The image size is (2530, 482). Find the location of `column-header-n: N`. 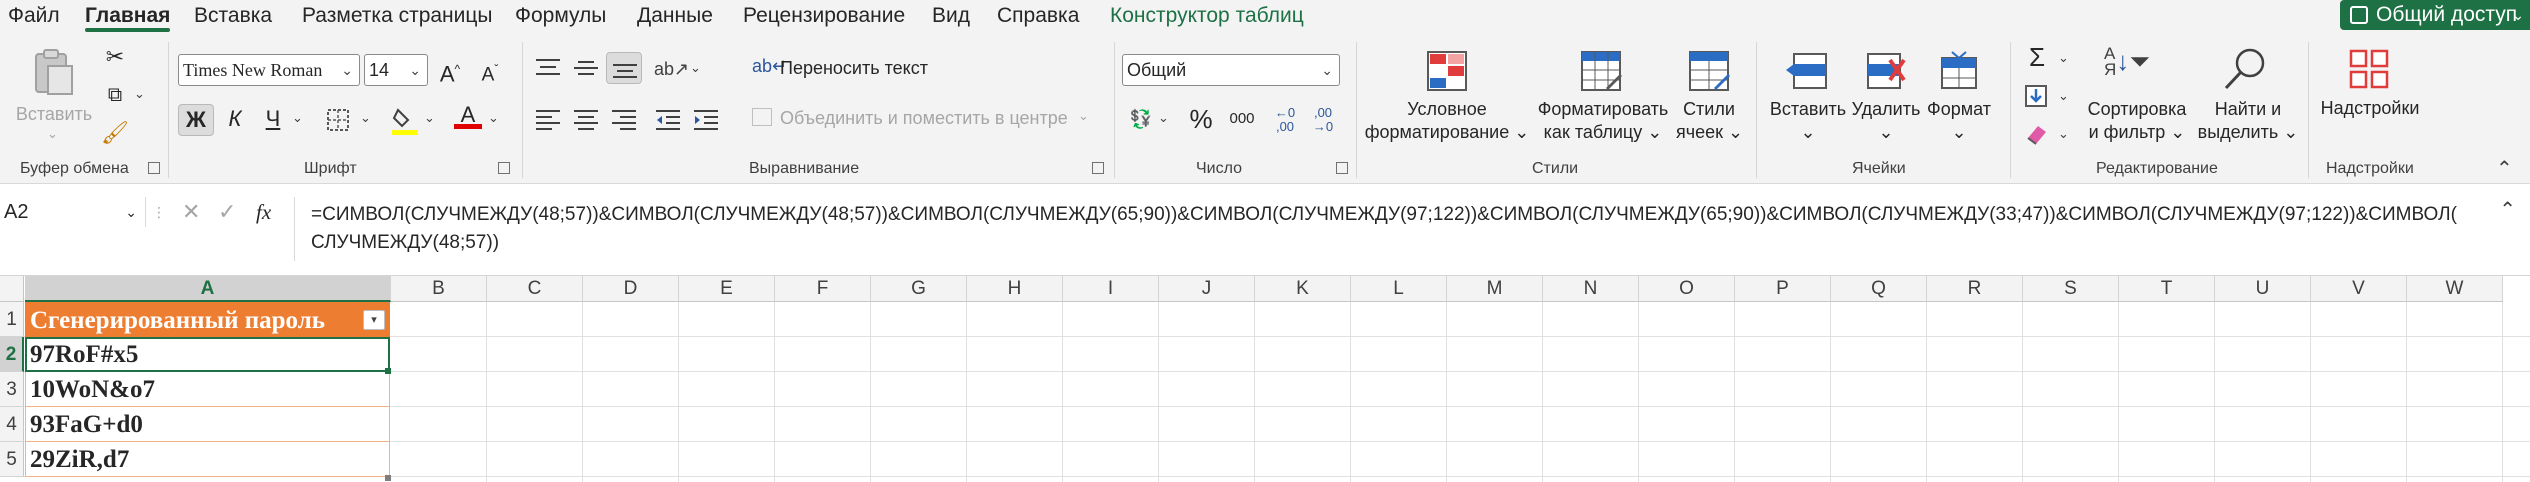

column-header-n: N is located at coordinates (1591, 289).